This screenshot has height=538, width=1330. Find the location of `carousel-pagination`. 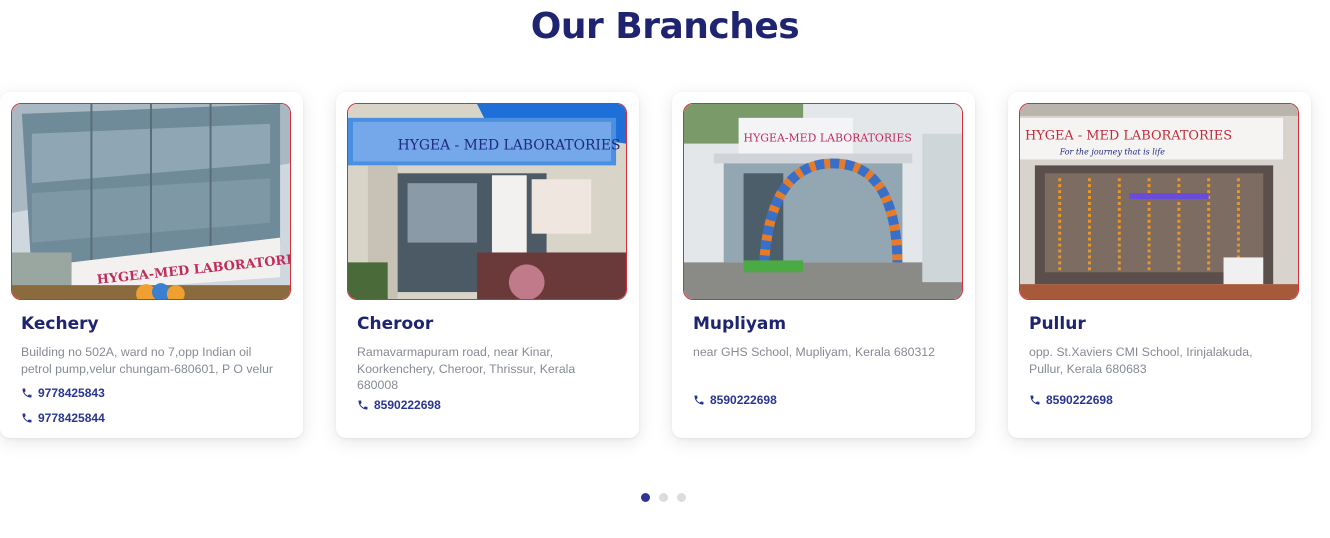

carousel-pagination is located at coordinates (663, 497).